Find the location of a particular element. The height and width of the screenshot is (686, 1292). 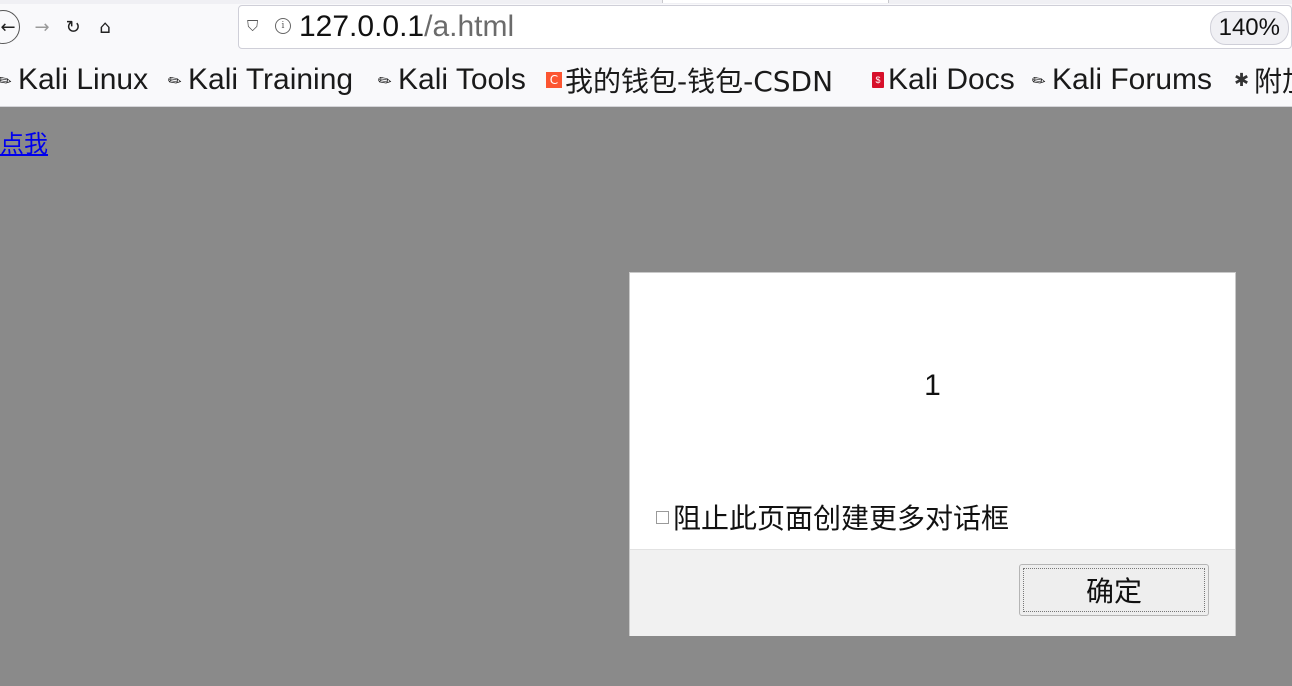

bookmark-label: Kali Tools is located at coordinates (462, 79).